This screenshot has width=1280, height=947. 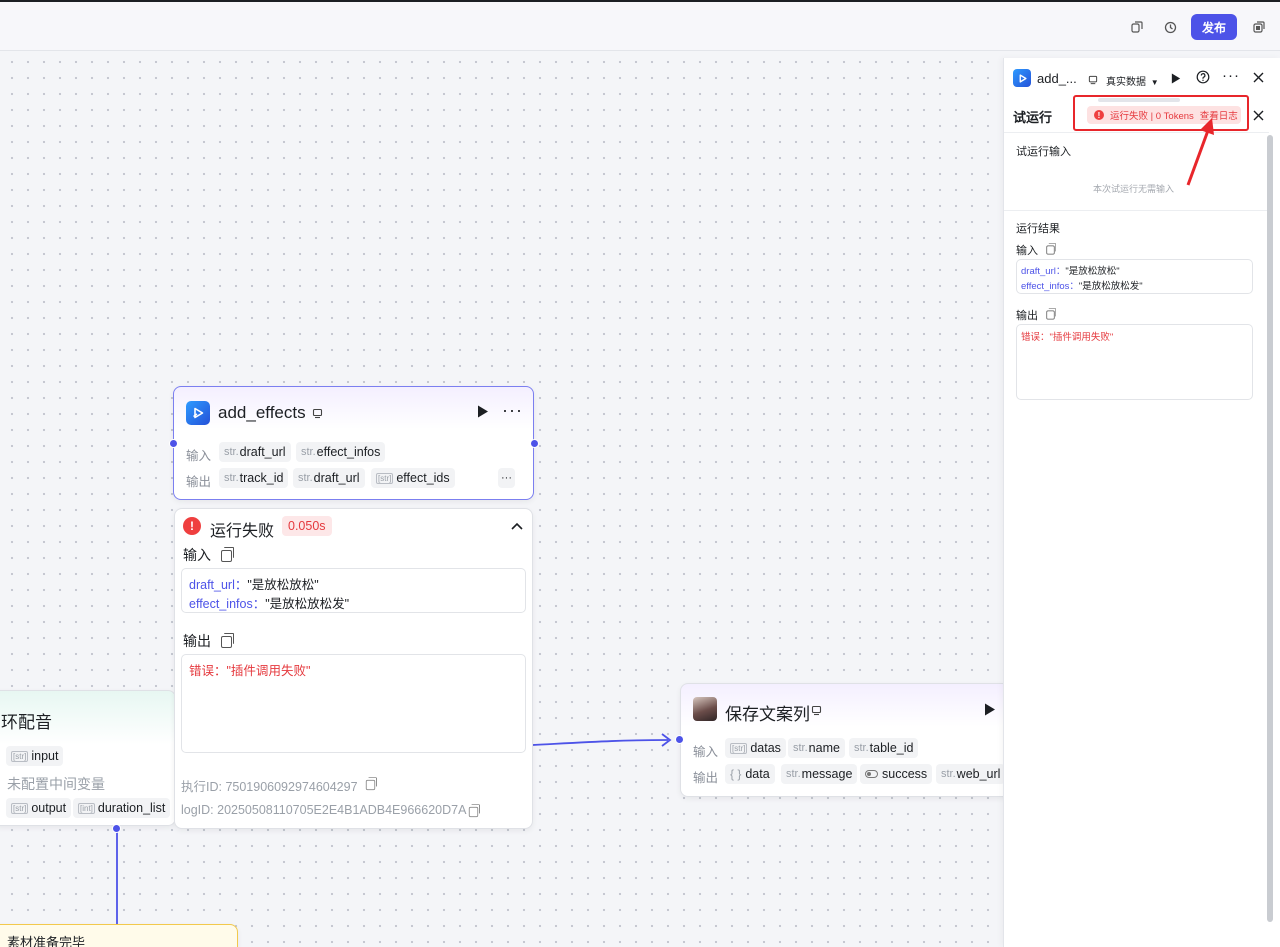 I want to click on run-icon, so click(x=1176, y=79).